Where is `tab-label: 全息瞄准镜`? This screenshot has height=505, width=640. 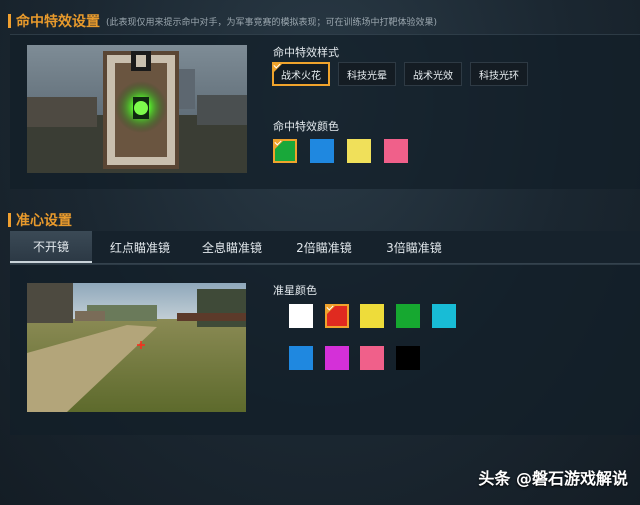
tab-label: 全息瞄准镜 is located at coordinates (231, 247).